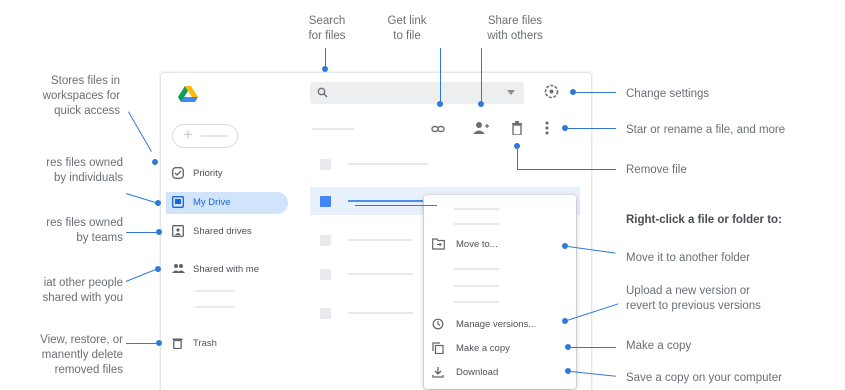  Describe the element at coordinates (178, 268) in the screenshot. I see `people-icon` at that location.